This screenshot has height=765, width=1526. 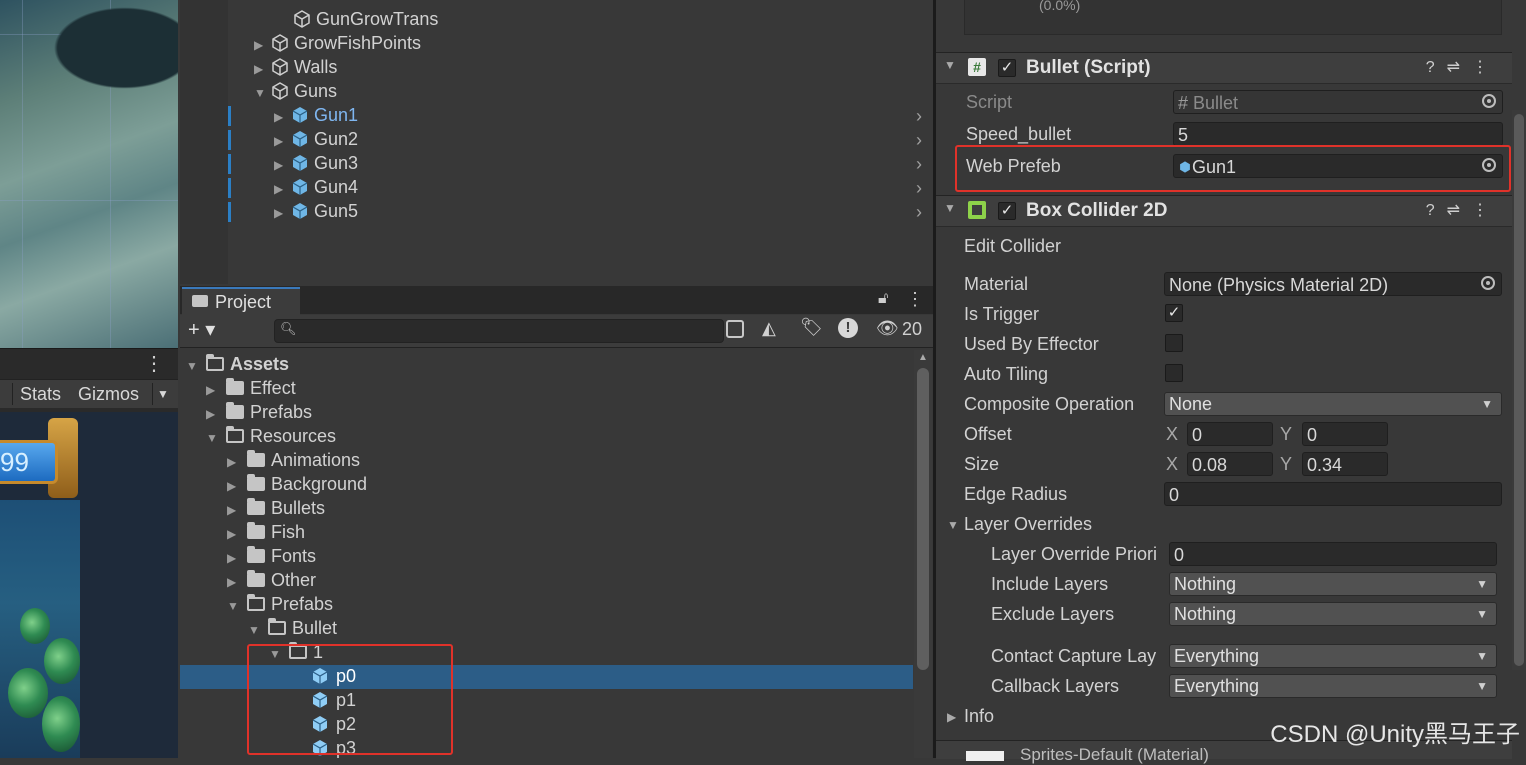 I want to click on composite-operation-dropdown: None ▼, so click(x=1333, y=404).